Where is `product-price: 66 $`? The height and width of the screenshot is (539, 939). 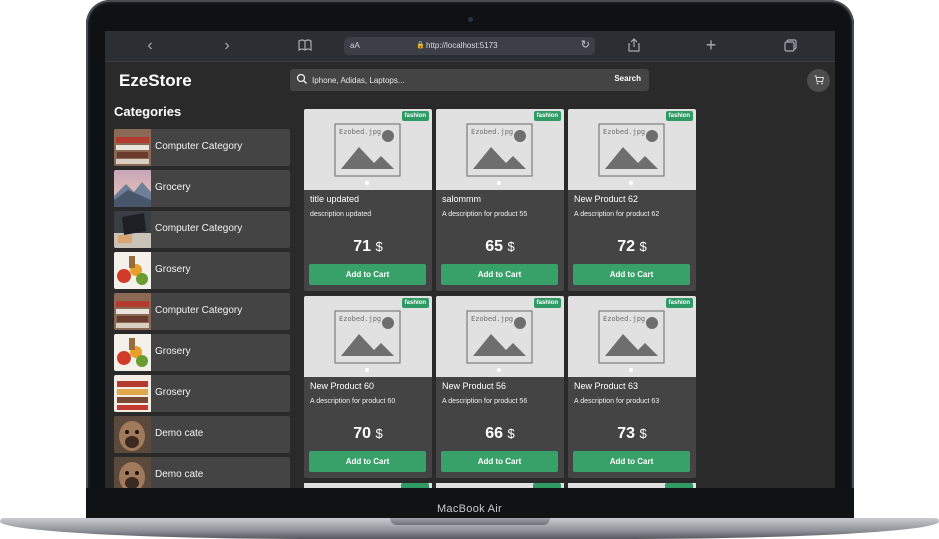
product-price: 66 $ is located at coordinates (500, 434).